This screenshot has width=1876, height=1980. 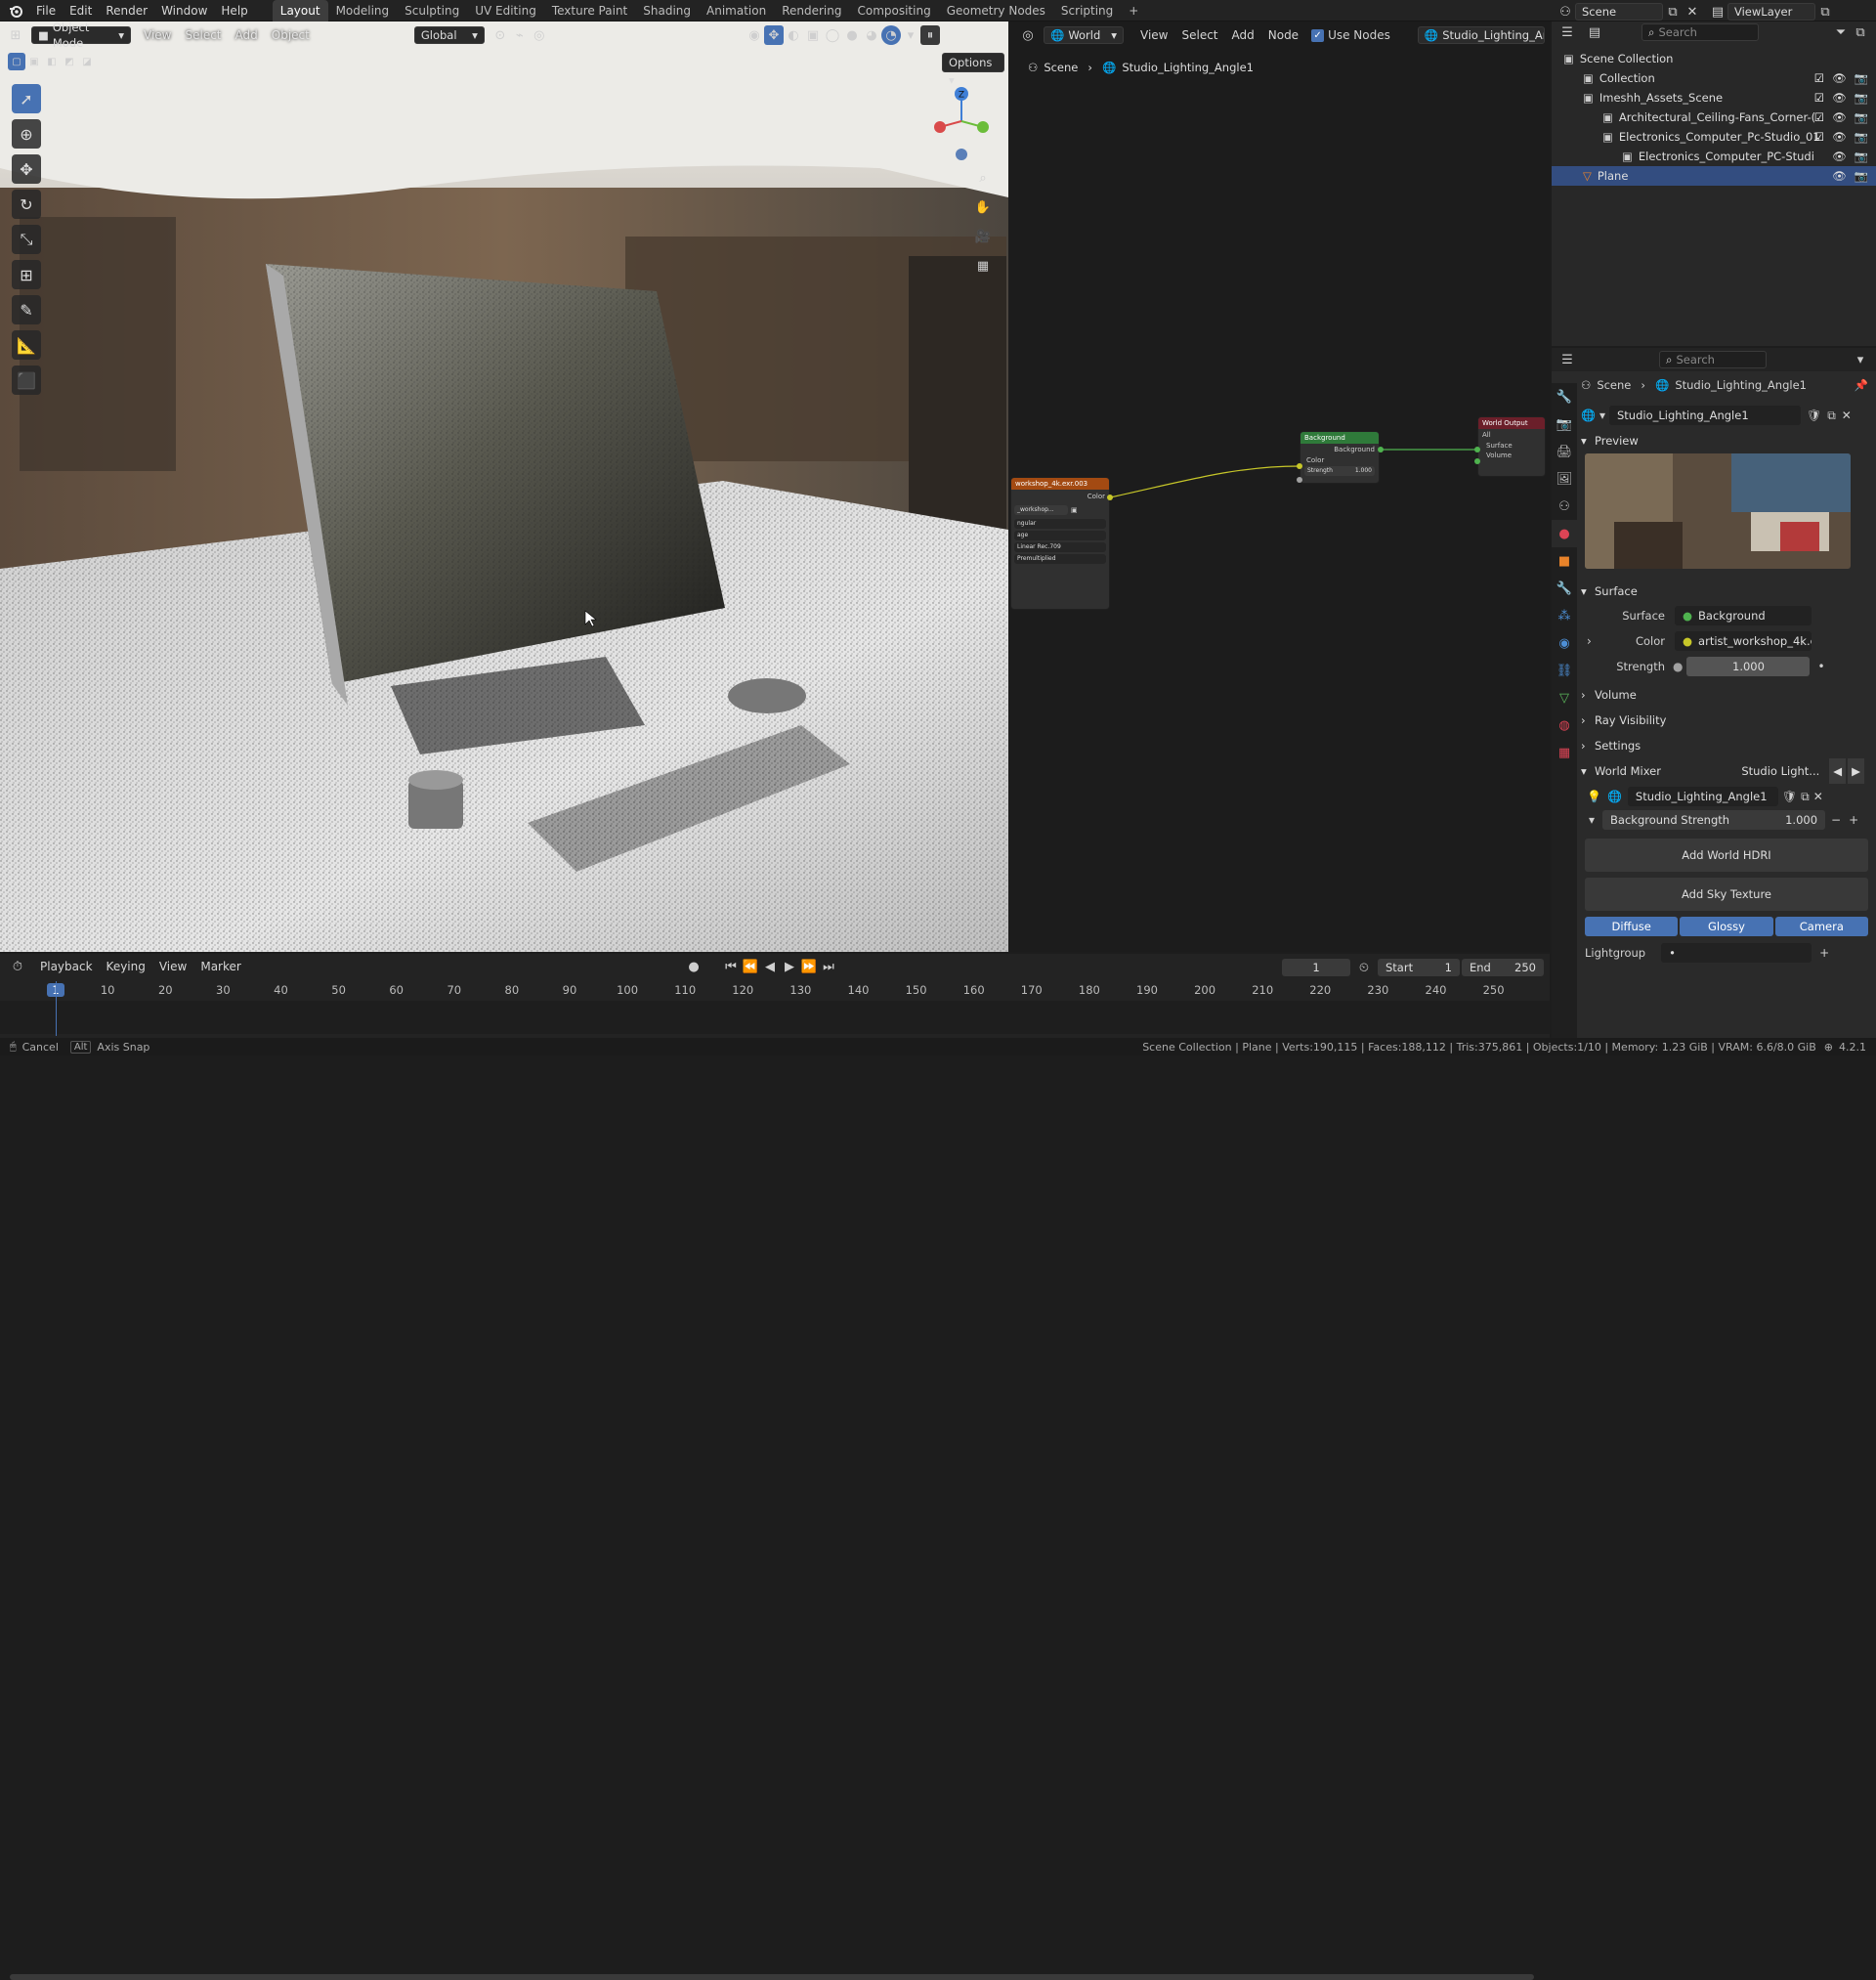 What do you see at coordinates (1714, 98) in the screenshot?
I see `outliner-row: ▣ Imeshh_Assets_Scene ☑ 👁 📷` at bounding box center [1714, 98].